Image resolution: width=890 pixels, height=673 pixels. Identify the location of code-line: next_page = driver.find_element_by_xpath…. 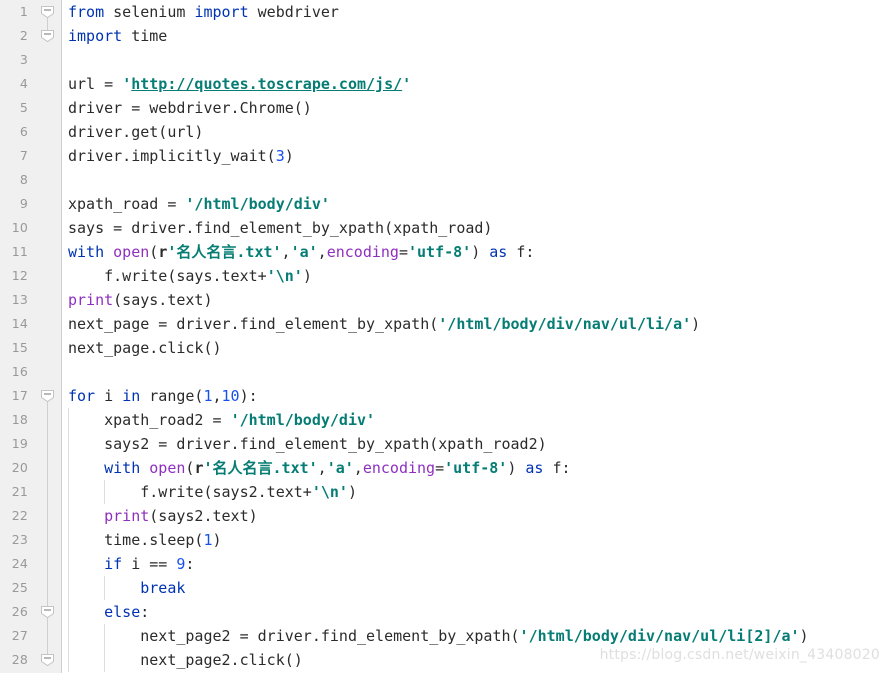
(476, 324).